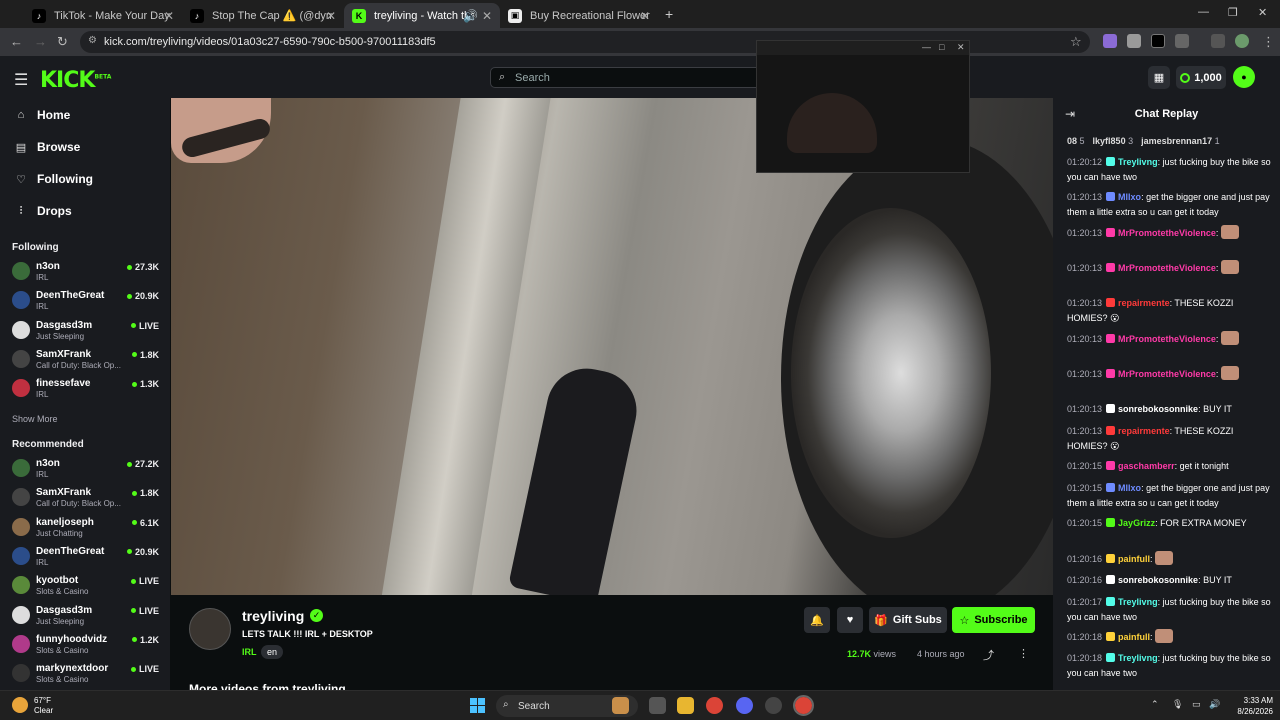 The height and width of the screenshot is (720, 1280). What do you see at coordinates (1203, 12) in the screenshot?
I see `minimize-window-icon: —` at bounding box center [1203, 12].